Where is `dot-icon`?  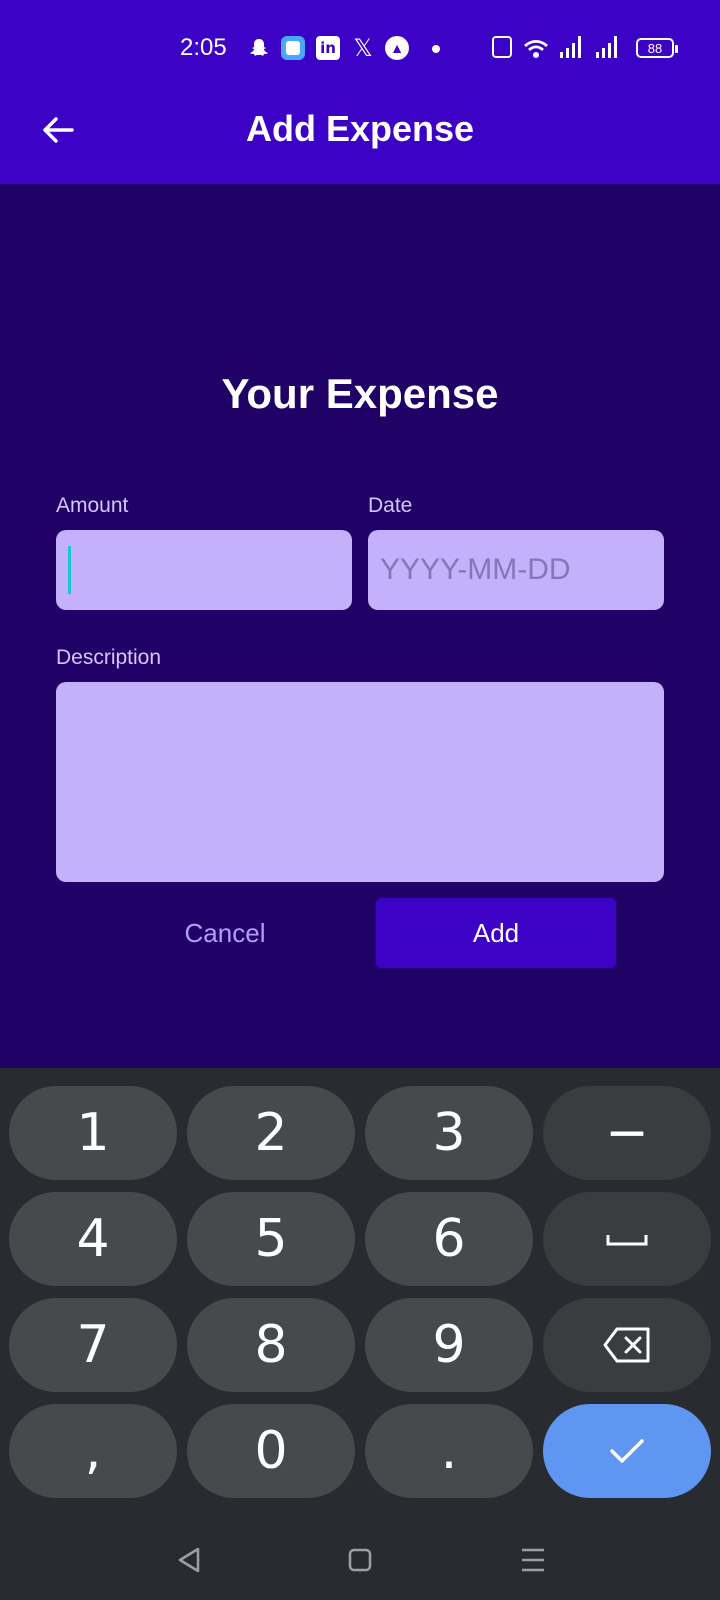
dot-icon is located at coordinates (436, 49).